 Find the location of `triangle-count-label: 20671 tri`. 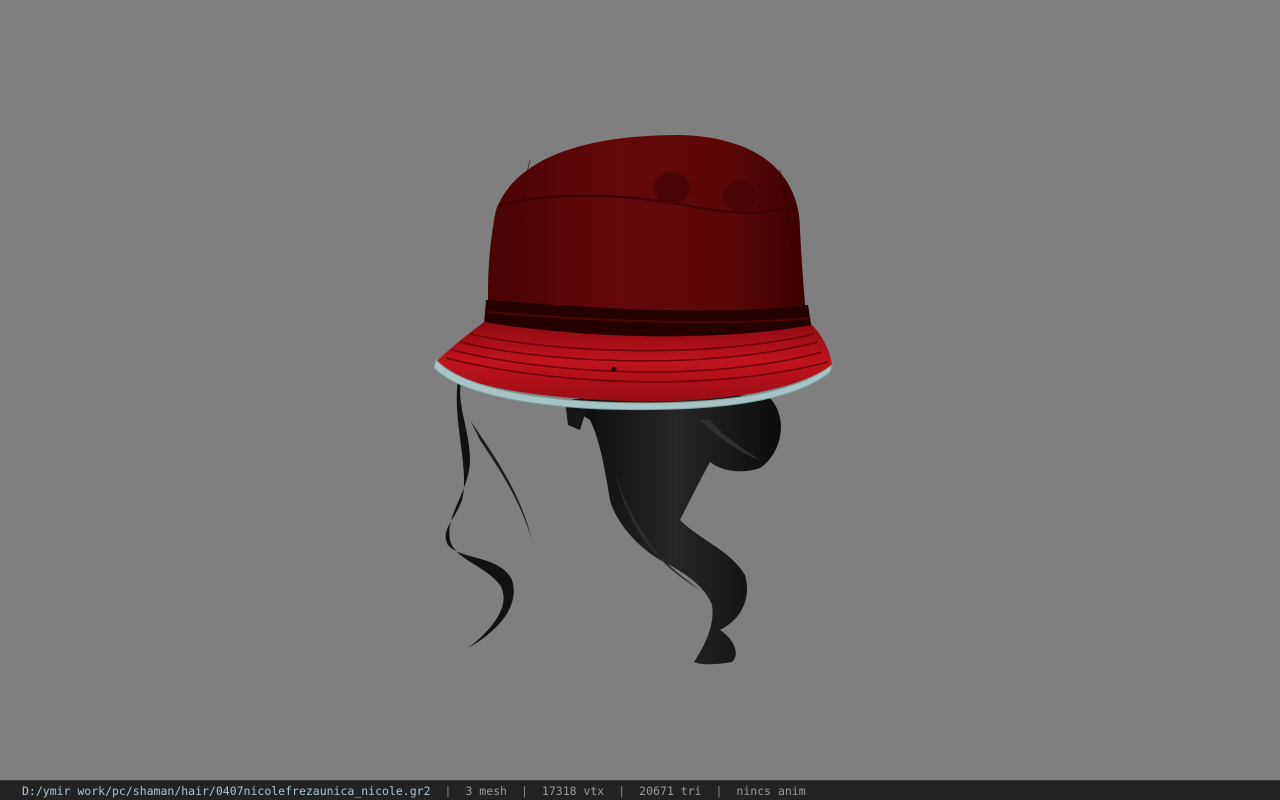

triangle-count-label: 20671 tri is located at coordinates (670, 790).